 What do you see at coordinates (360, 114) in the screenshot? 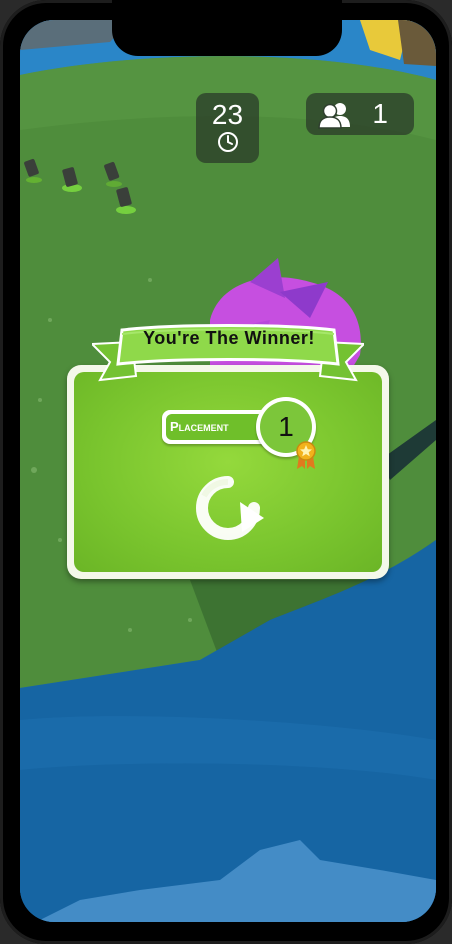
I see `players-counter: 1` at bounding box center [360, 114].